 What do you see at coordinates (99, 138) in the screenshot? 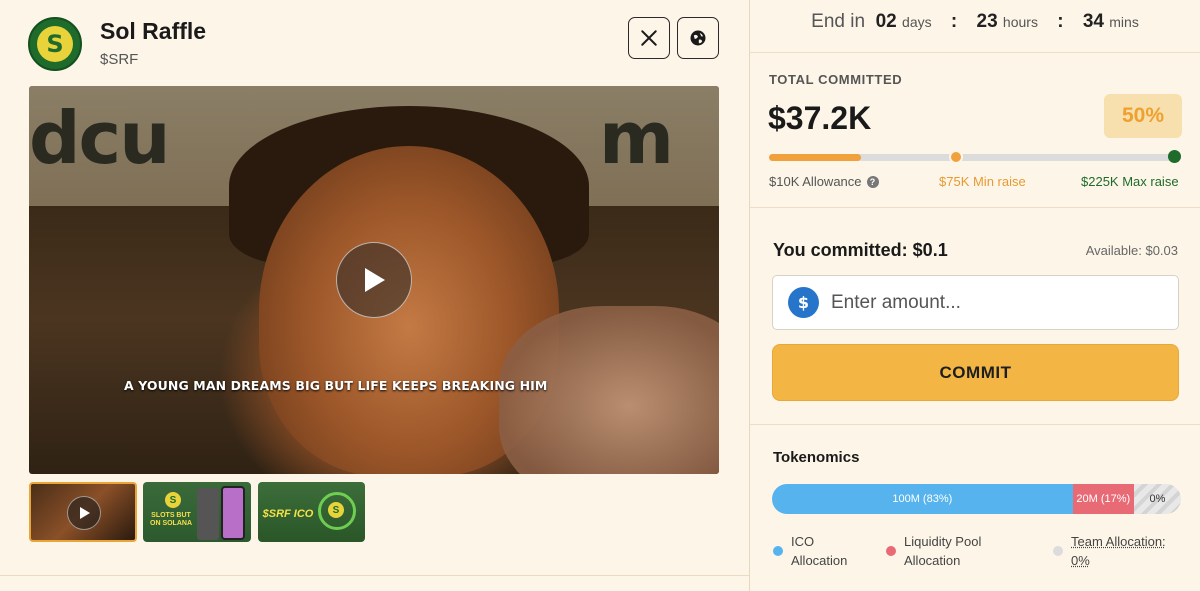
I see `video-wall-text: dcu` at bounding box center [99, 138].